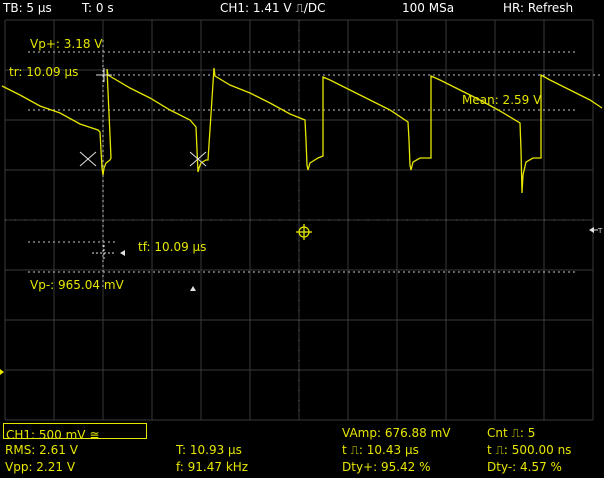 The width and height of the screenshot is (604, 478). What do you see at coordinates (502, 100) in the screenshot?
I see `mean-label: Mean: 2.59 V` at bounding box center [502, 100].